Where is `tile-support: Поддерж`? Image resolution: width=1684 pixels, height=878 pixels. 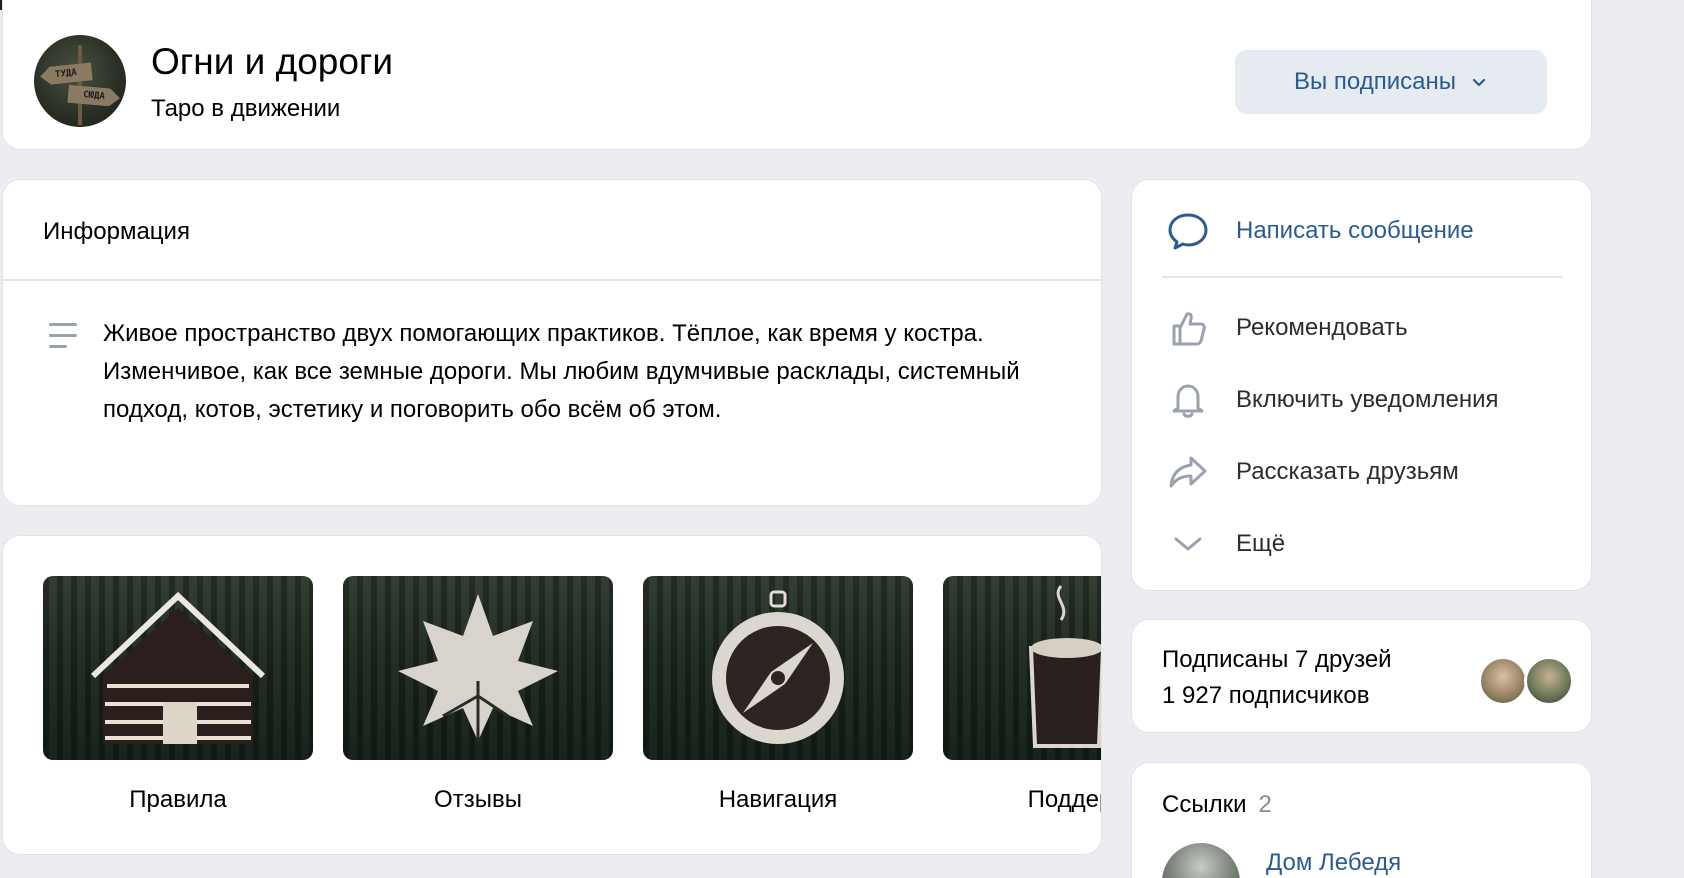 tile-support: Поддерж is located at coordinates (1022, 695).